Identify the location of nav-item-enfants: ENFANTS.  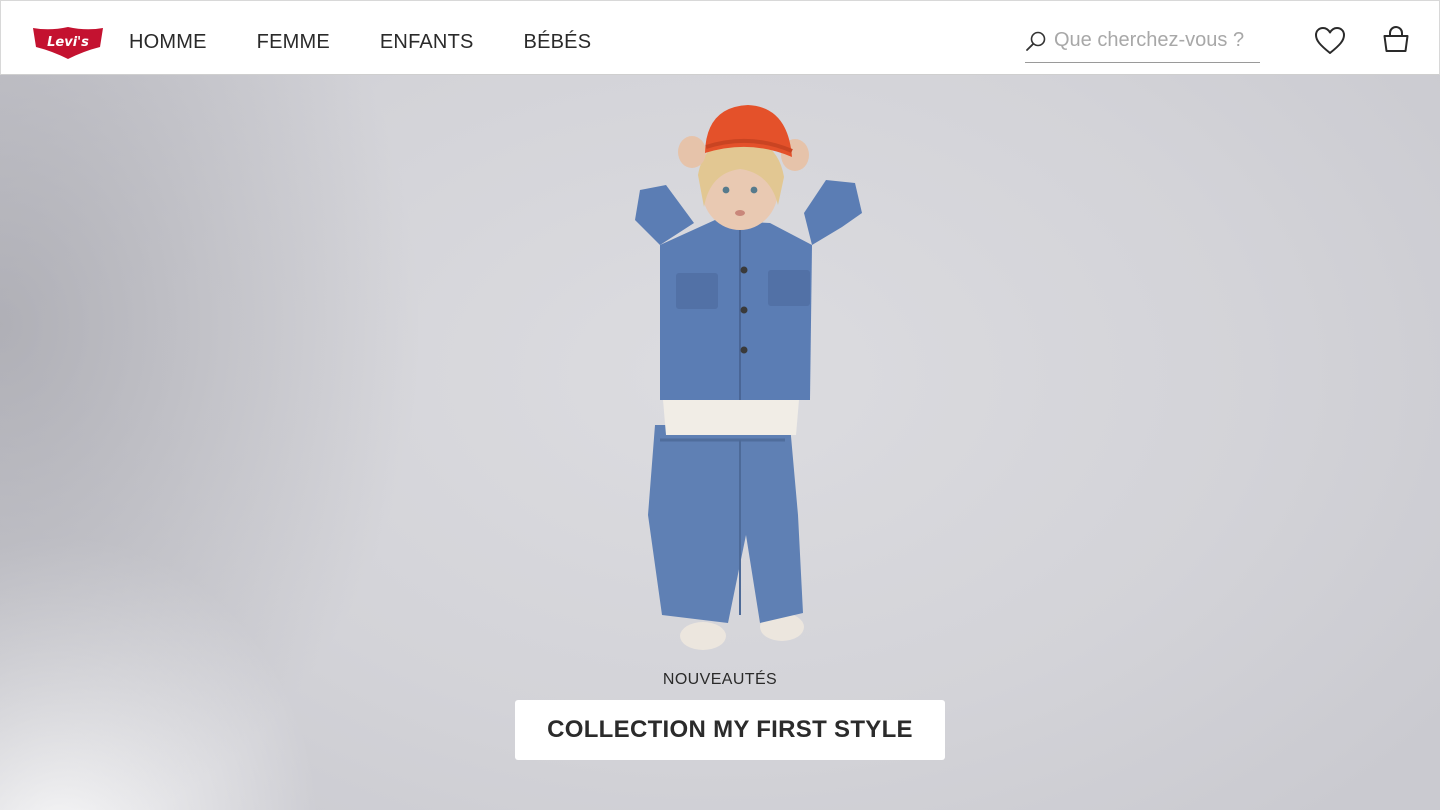
(427, 42).